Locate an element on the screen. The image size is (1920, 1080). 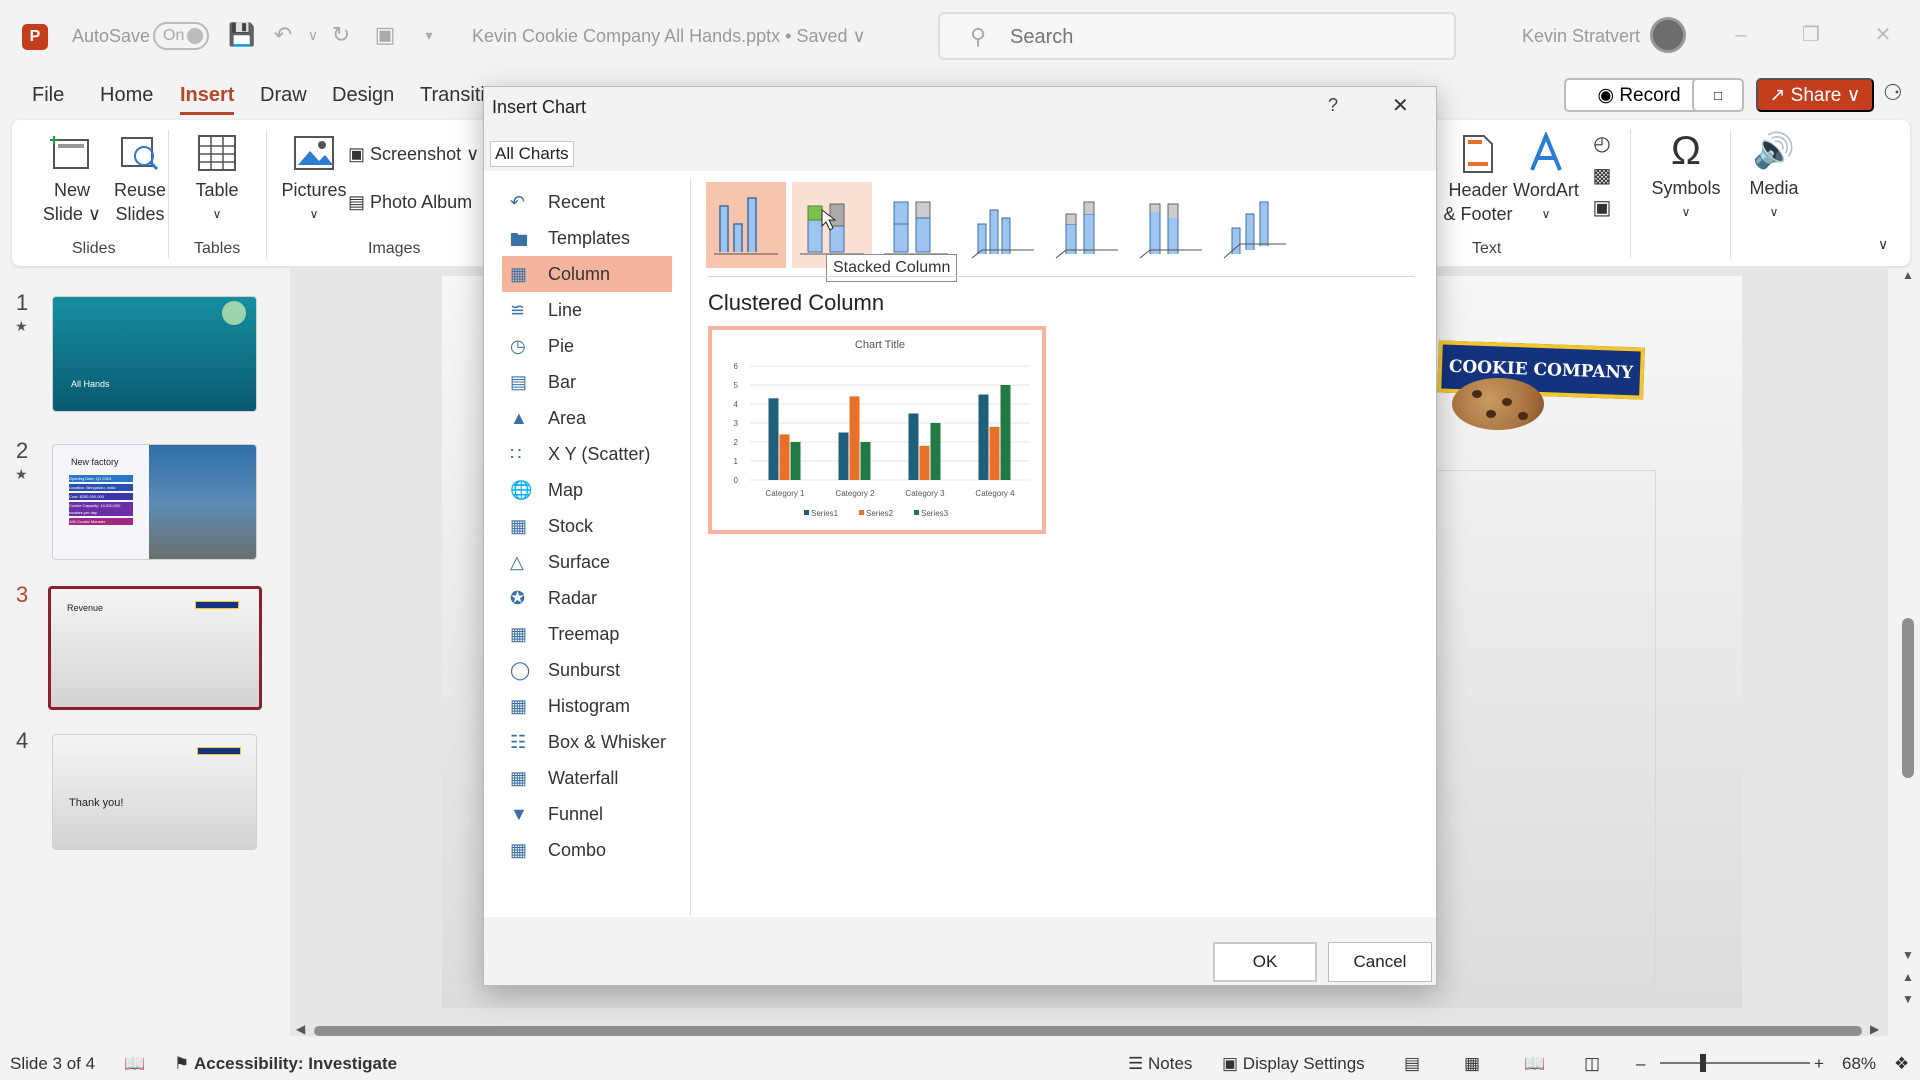
horizontal-scrollbar: ◀ ▶ is located at coordinates (1089, 1030).